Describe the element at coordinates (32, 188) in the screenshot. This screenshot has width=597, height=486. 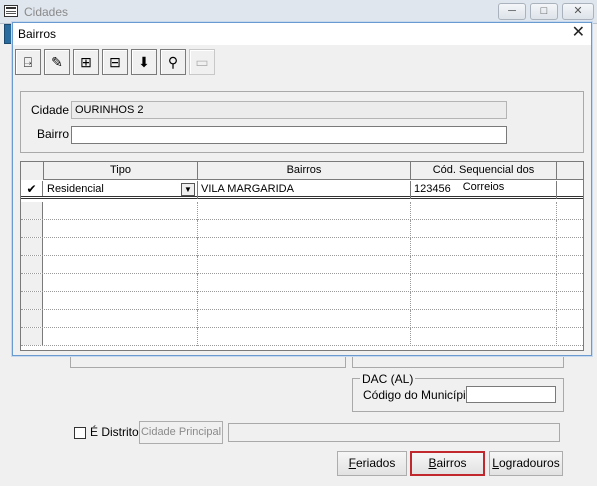
I see `row-indicator-check-icon: ✔` at that location.